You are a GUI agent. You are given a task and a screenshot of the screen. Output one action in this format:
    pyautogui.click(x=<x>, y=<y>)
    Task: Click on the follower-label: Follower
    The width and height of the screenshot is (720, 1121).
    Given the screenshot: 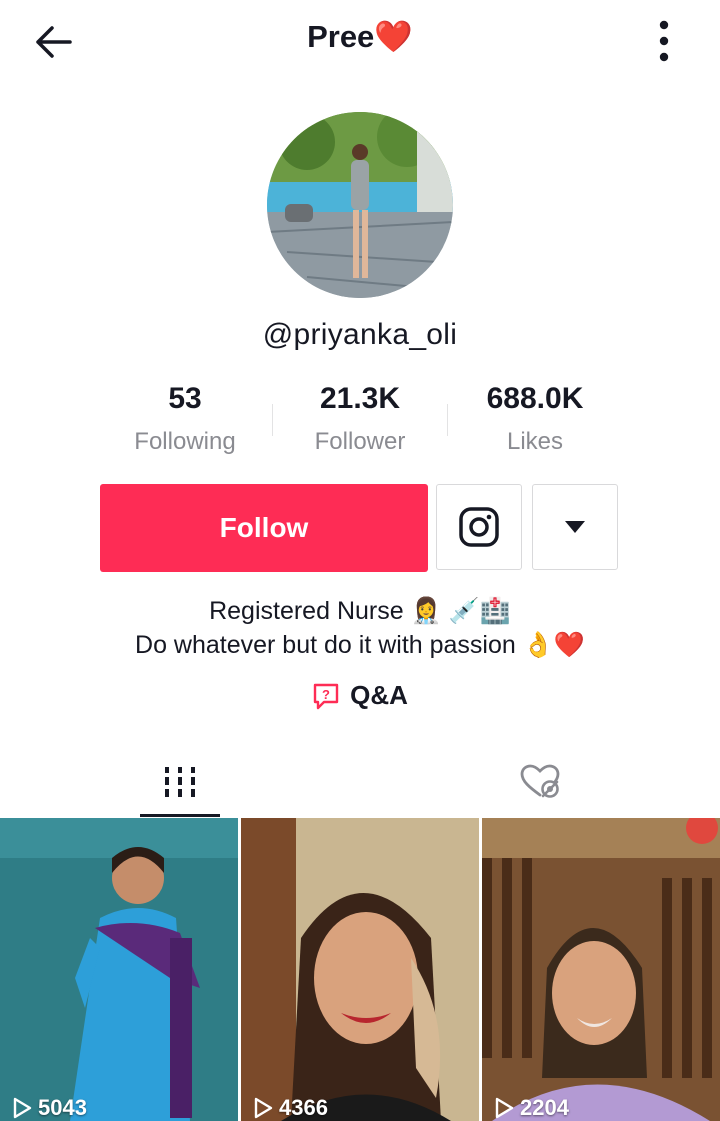 What is the action you would take?
    pyautogui.click(x=360, y=441)
    